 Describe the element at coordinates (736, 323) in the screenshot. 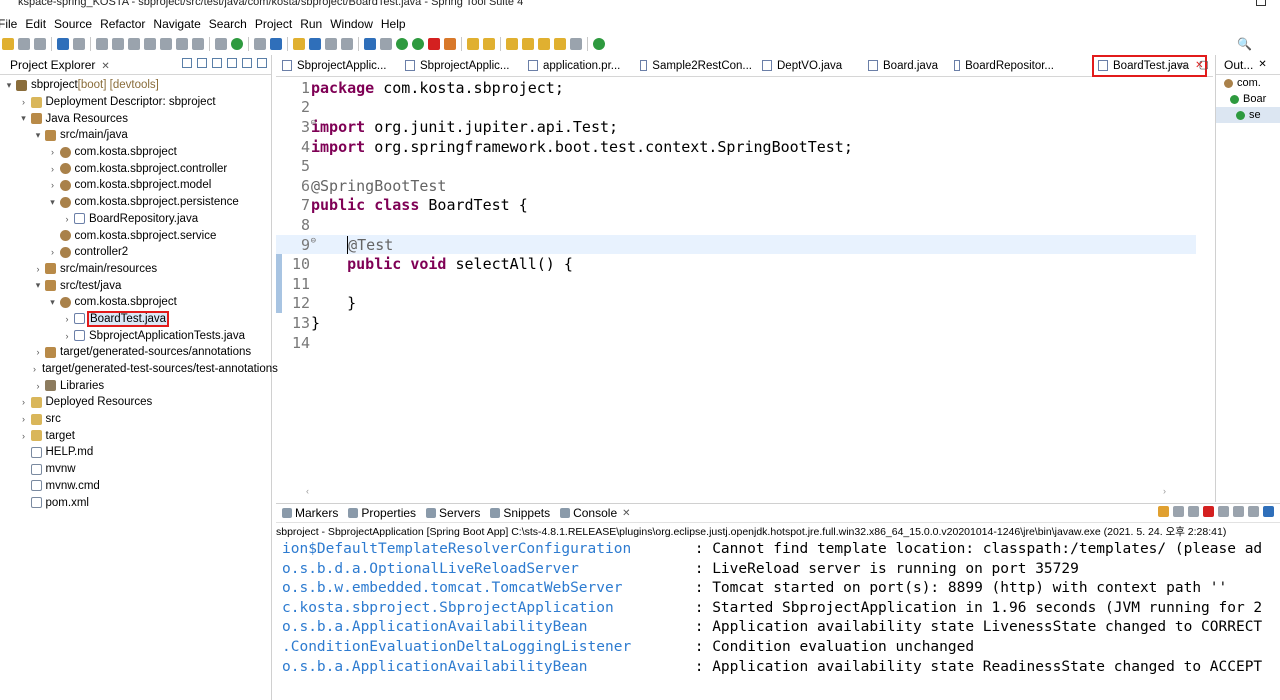

I see `code-line: 13}` at that location.